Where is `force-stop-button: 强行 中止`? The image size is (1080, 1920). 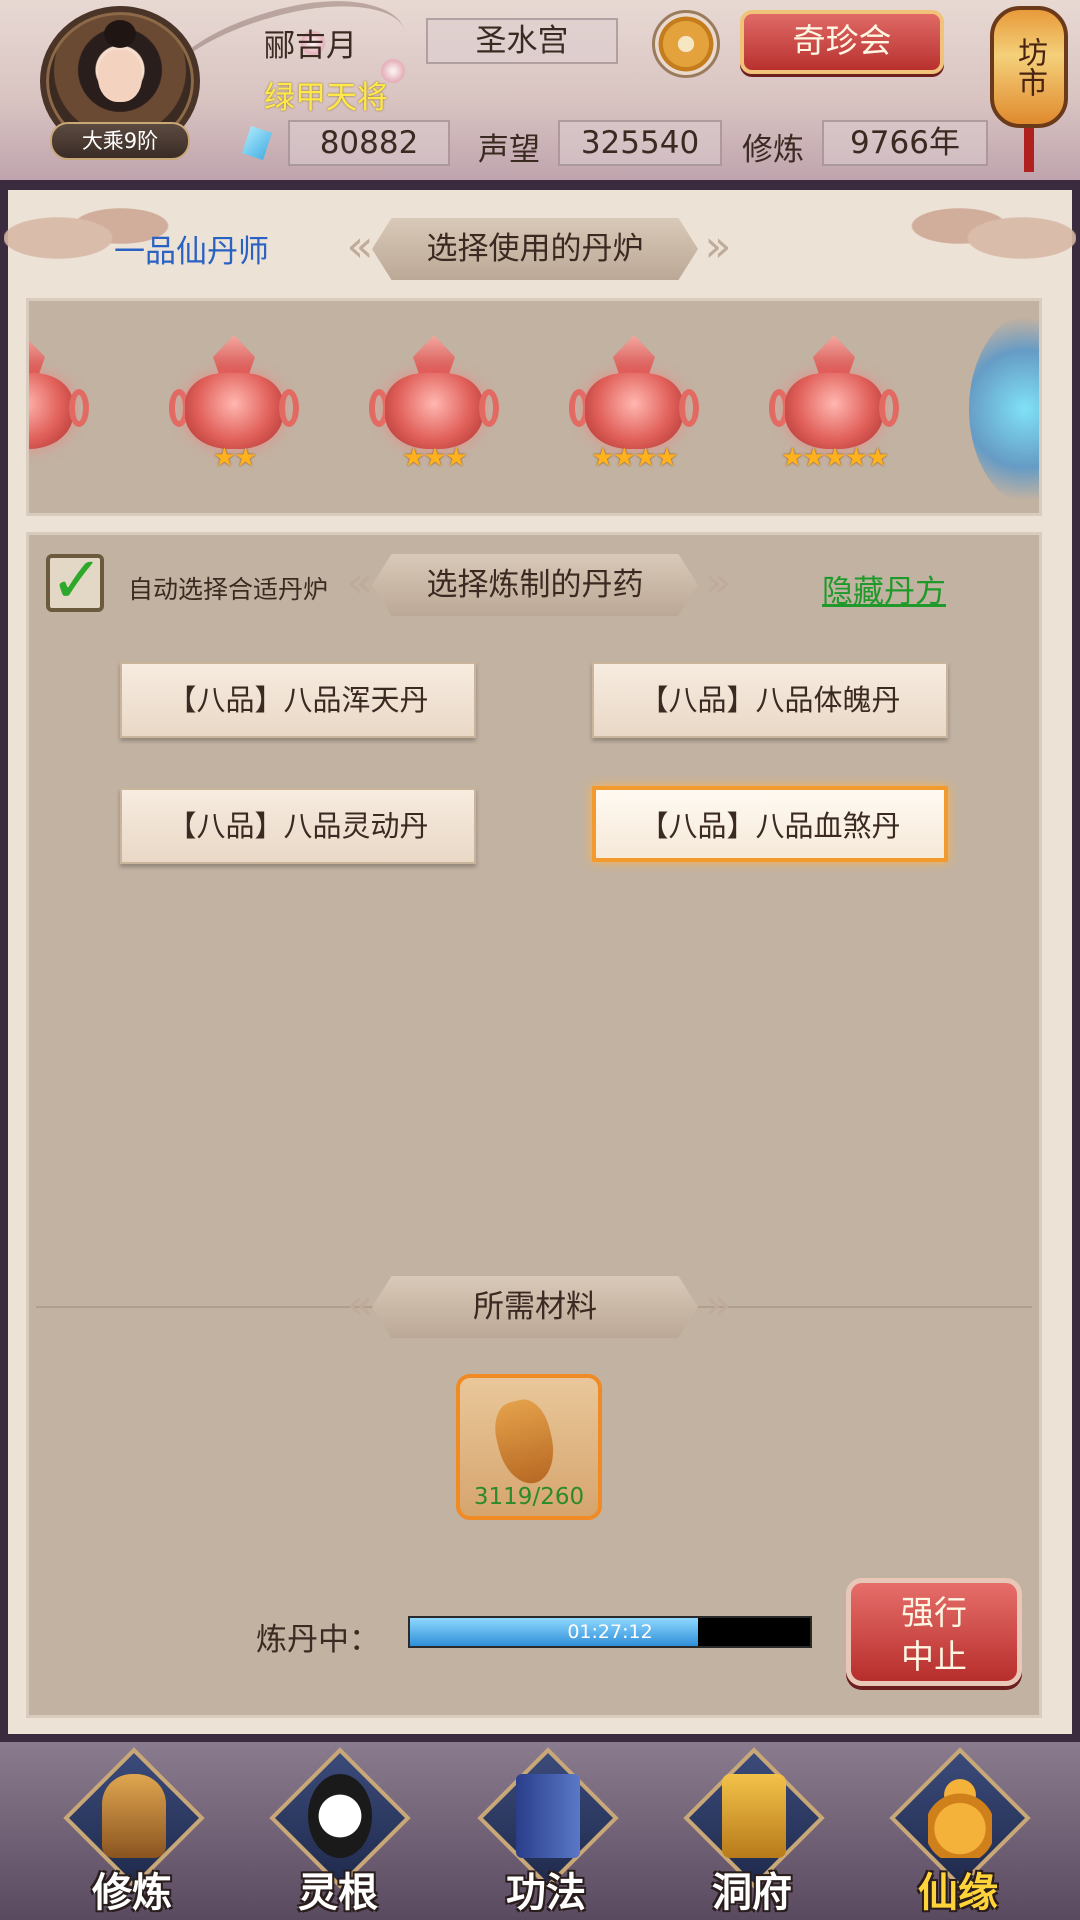 force-stop-button: 强行 中止 is located at coordinates (934, 1632).